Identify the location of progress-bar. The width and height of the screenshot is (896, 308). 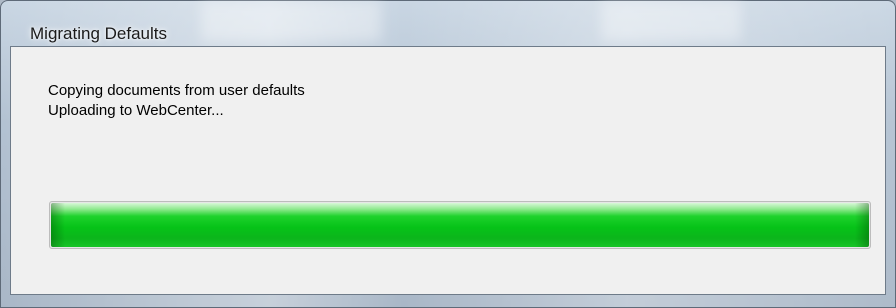
(460, 225).